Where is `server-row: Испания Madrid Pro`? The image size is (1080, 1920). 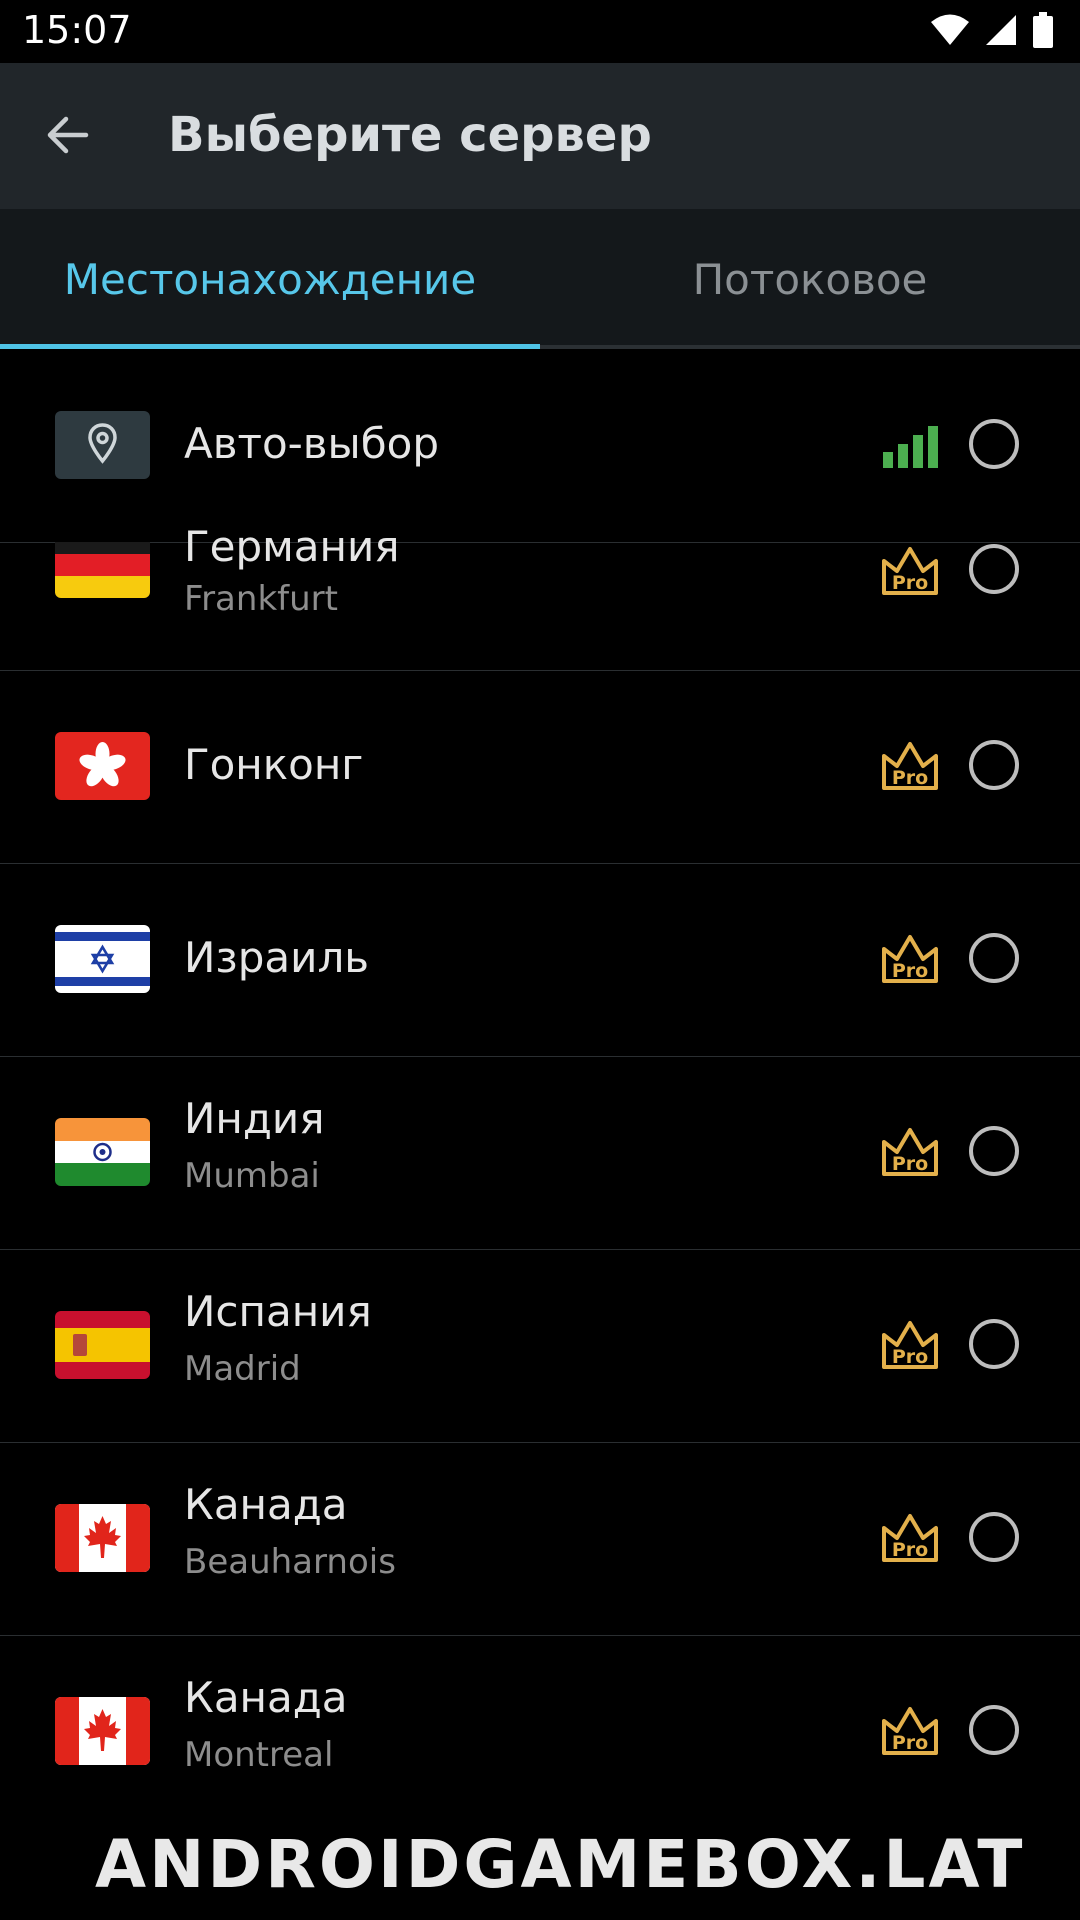 server-row: Испания Madrid Pro is located at coordinates (540, 1346).